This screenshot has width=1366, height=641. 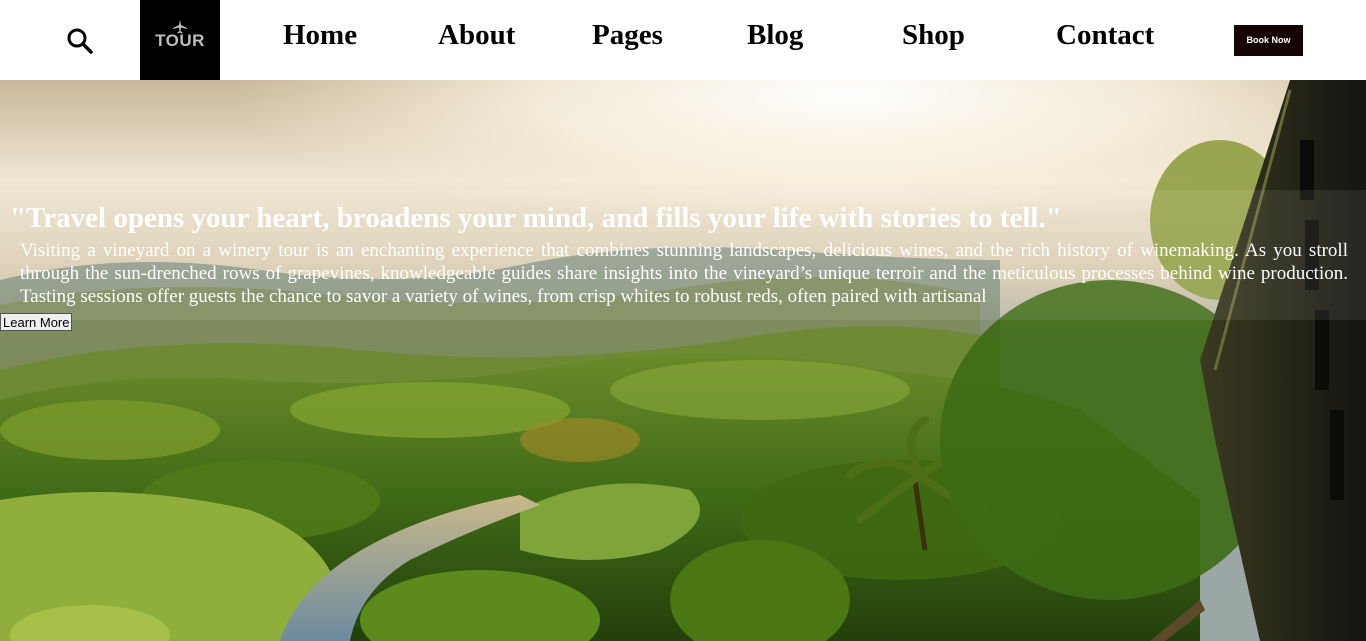 What do you see at coordinates (933, 35) in the screenshot?
I see `nav-shop: Shop` at bounding box center [933, 35].